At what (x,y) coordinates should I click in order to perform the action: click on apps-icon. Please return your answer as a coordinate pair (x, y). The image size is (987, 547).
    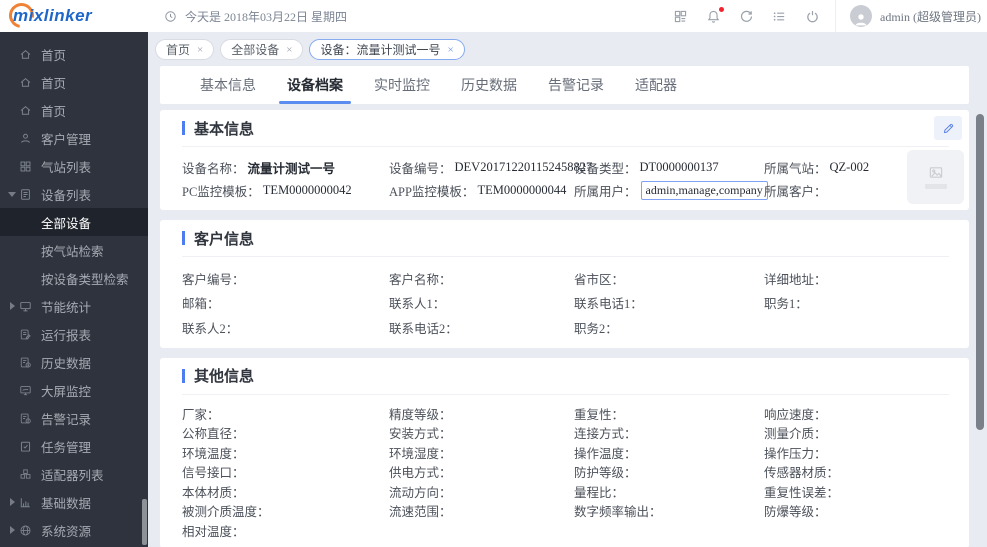
    Looking at the image, I should click on (680, 16).